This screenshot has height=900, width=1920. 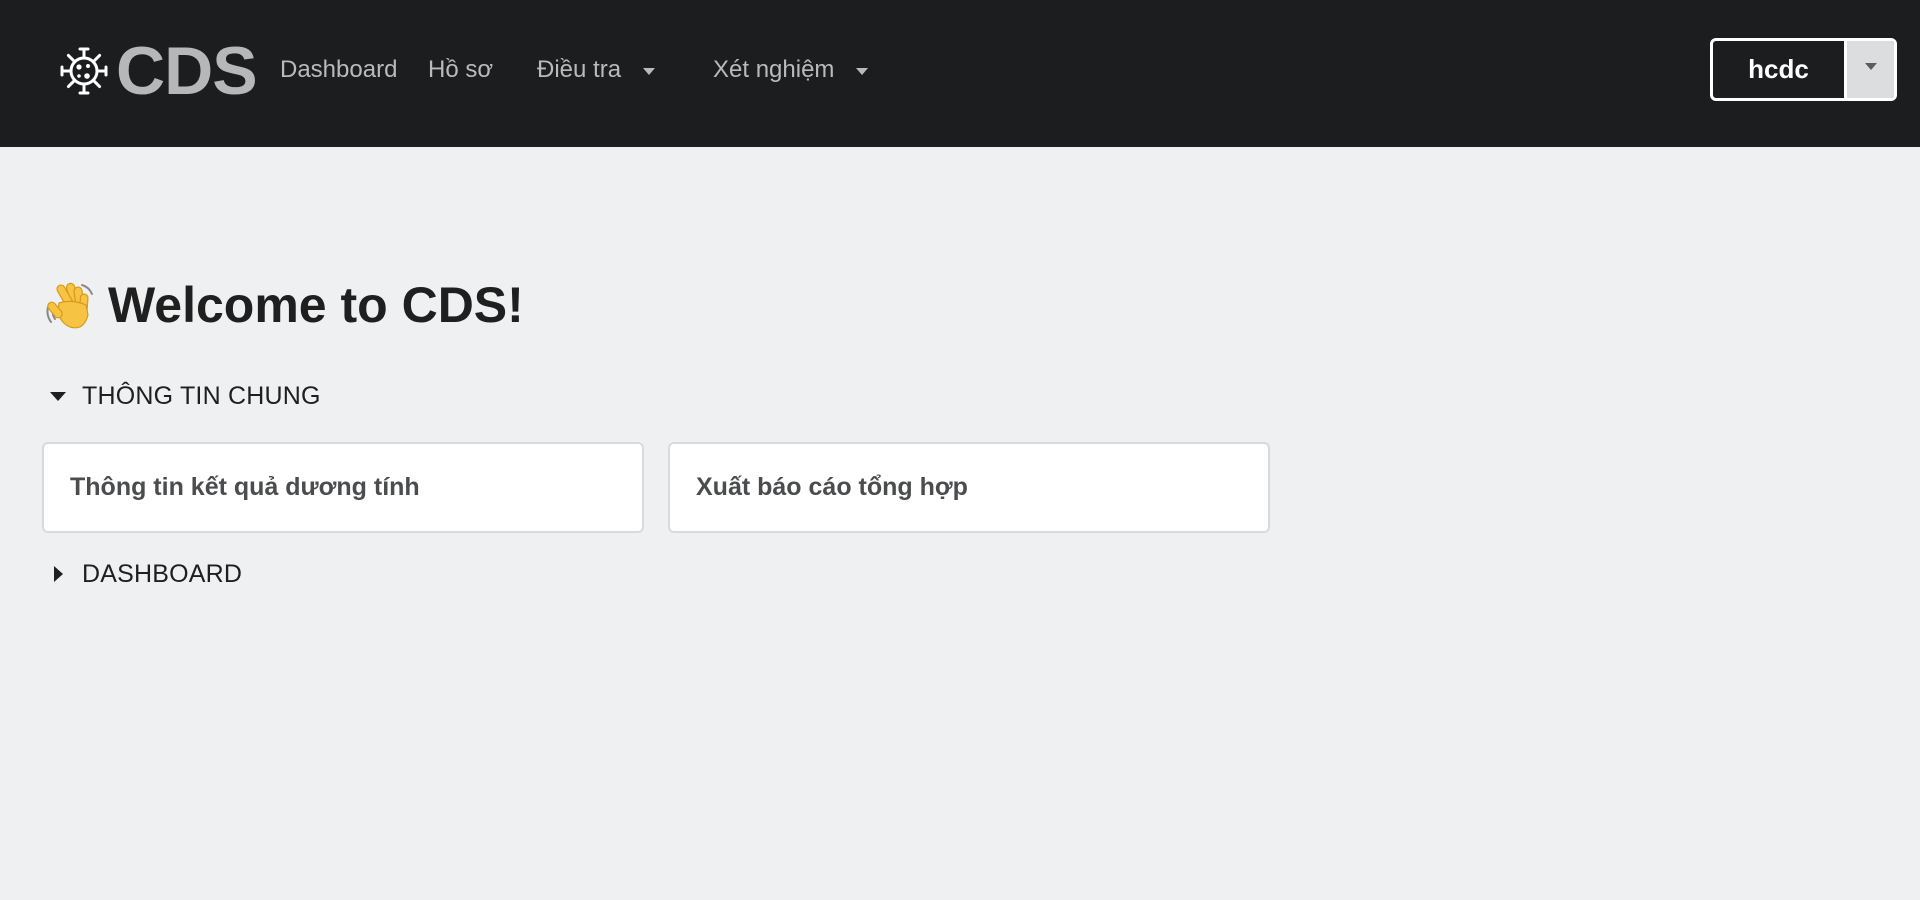 I want to click on section-label: THÔNG TIN CHUNG, so click(x=201, y=395).